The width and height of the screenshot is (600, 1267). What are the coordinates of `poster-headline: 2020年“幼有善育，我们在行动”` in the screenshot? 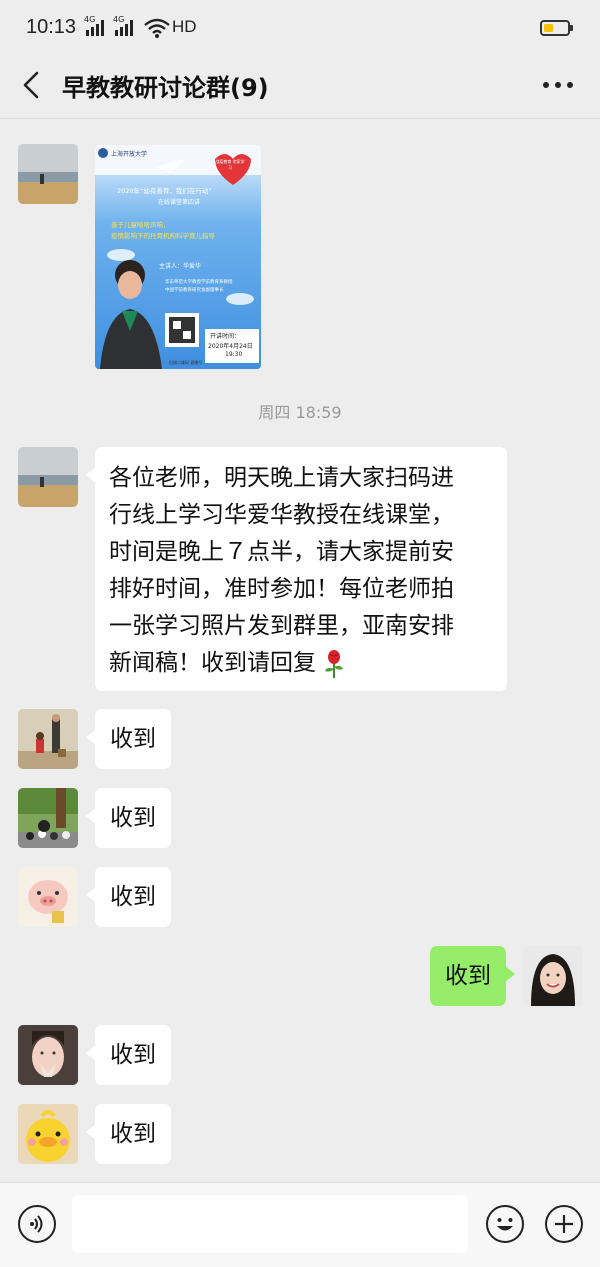 It's located at (164, 191).